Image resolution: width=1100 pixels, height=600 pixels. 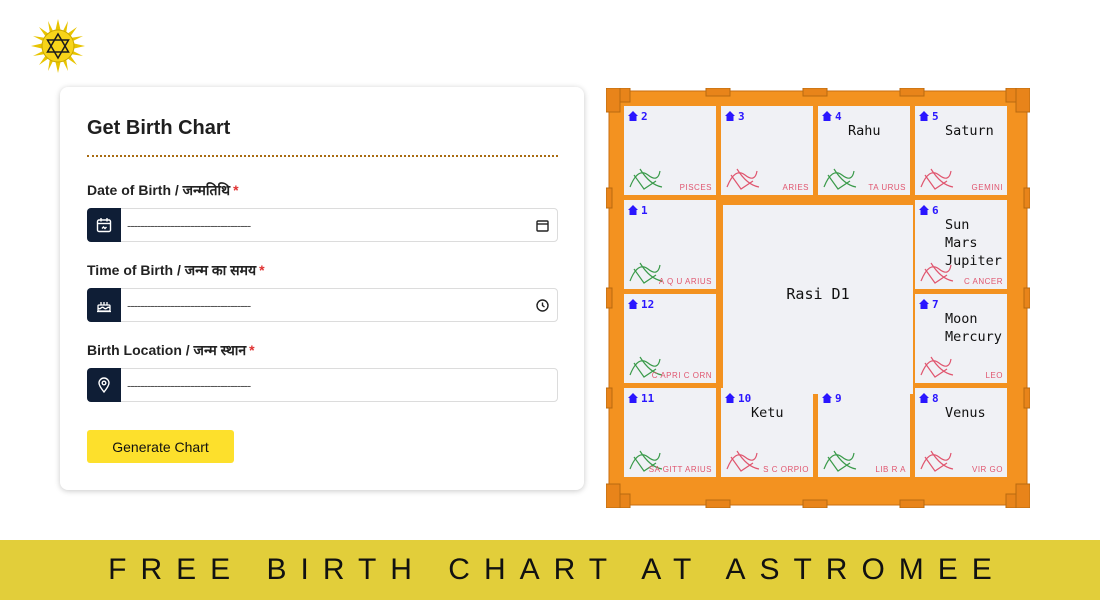 I want to click on house-number: 7, so click(x=935, y=304).